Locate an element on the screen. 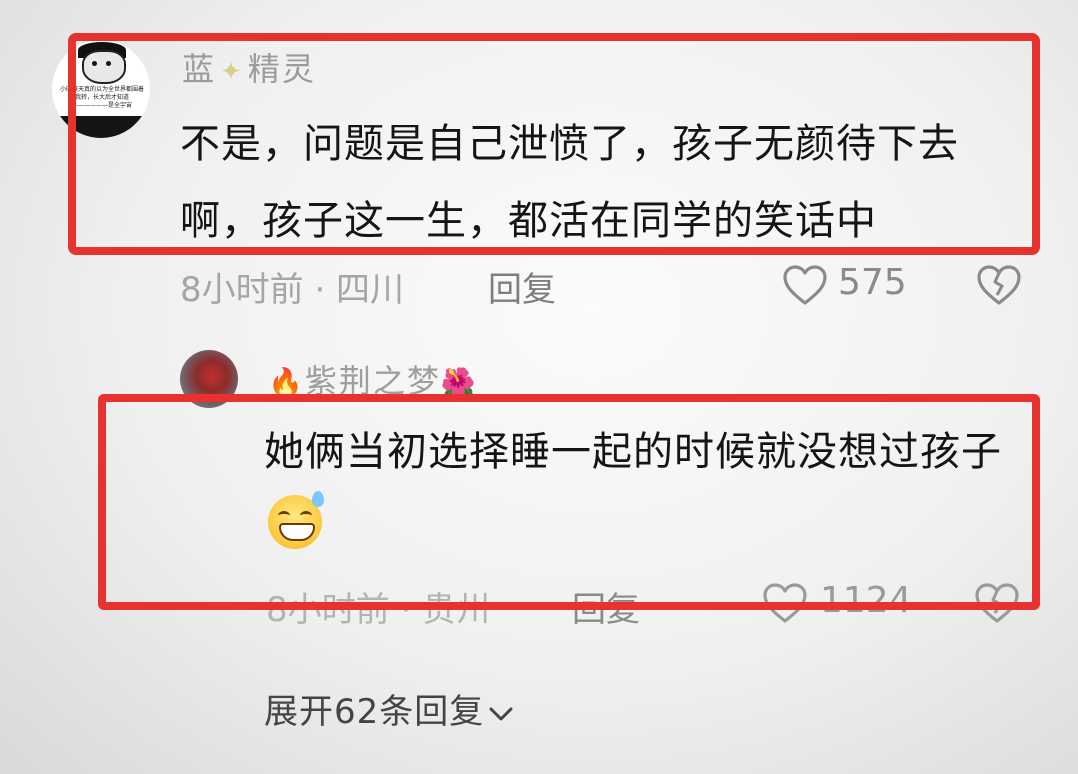 The width and height of the screenshot is (1078, 774). chevron-down-icon is located at coordinates (501, 713).